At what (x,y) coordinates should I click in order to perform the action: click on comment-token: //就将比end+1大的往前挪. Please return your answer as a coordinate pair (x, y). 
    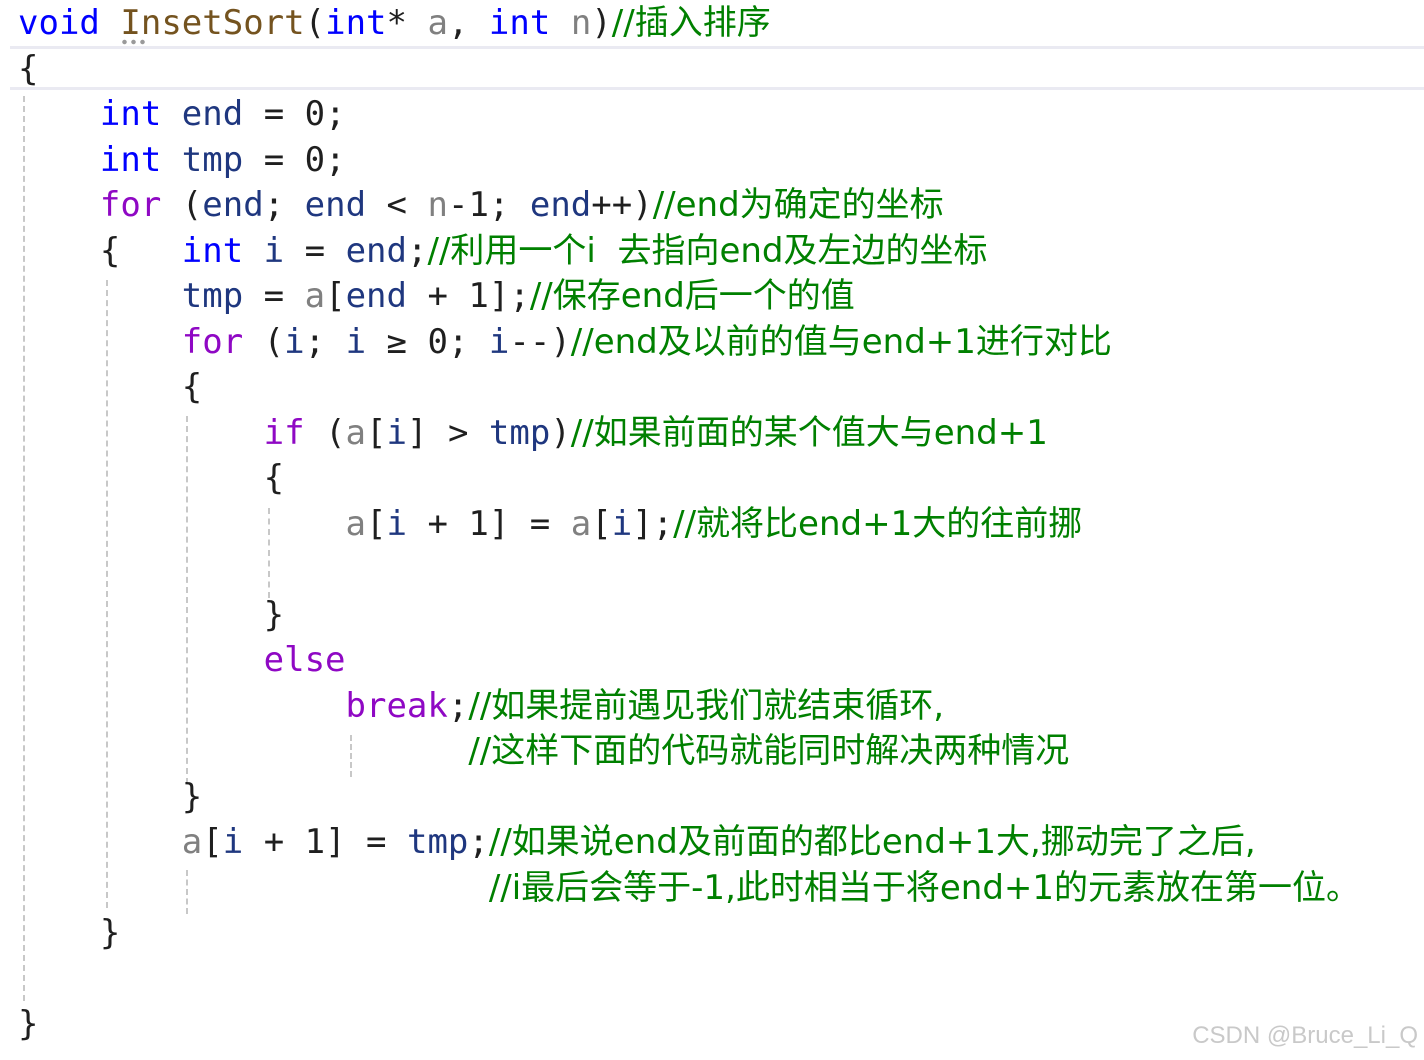
    Looking at the image, I should click on (878, 524).